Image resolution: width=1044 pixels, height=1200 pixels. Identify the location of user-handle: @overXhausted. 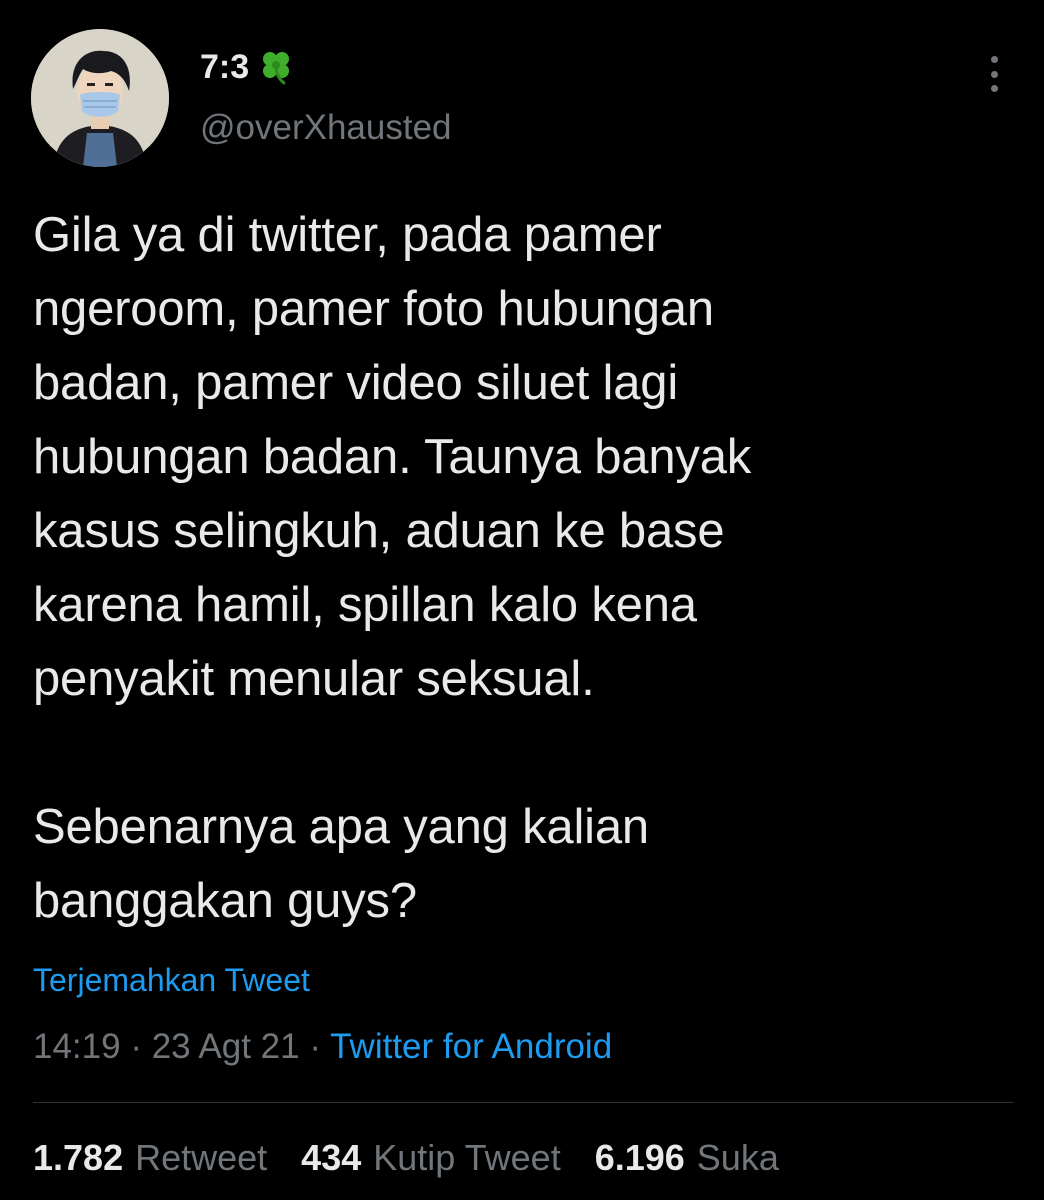
(326, 128).